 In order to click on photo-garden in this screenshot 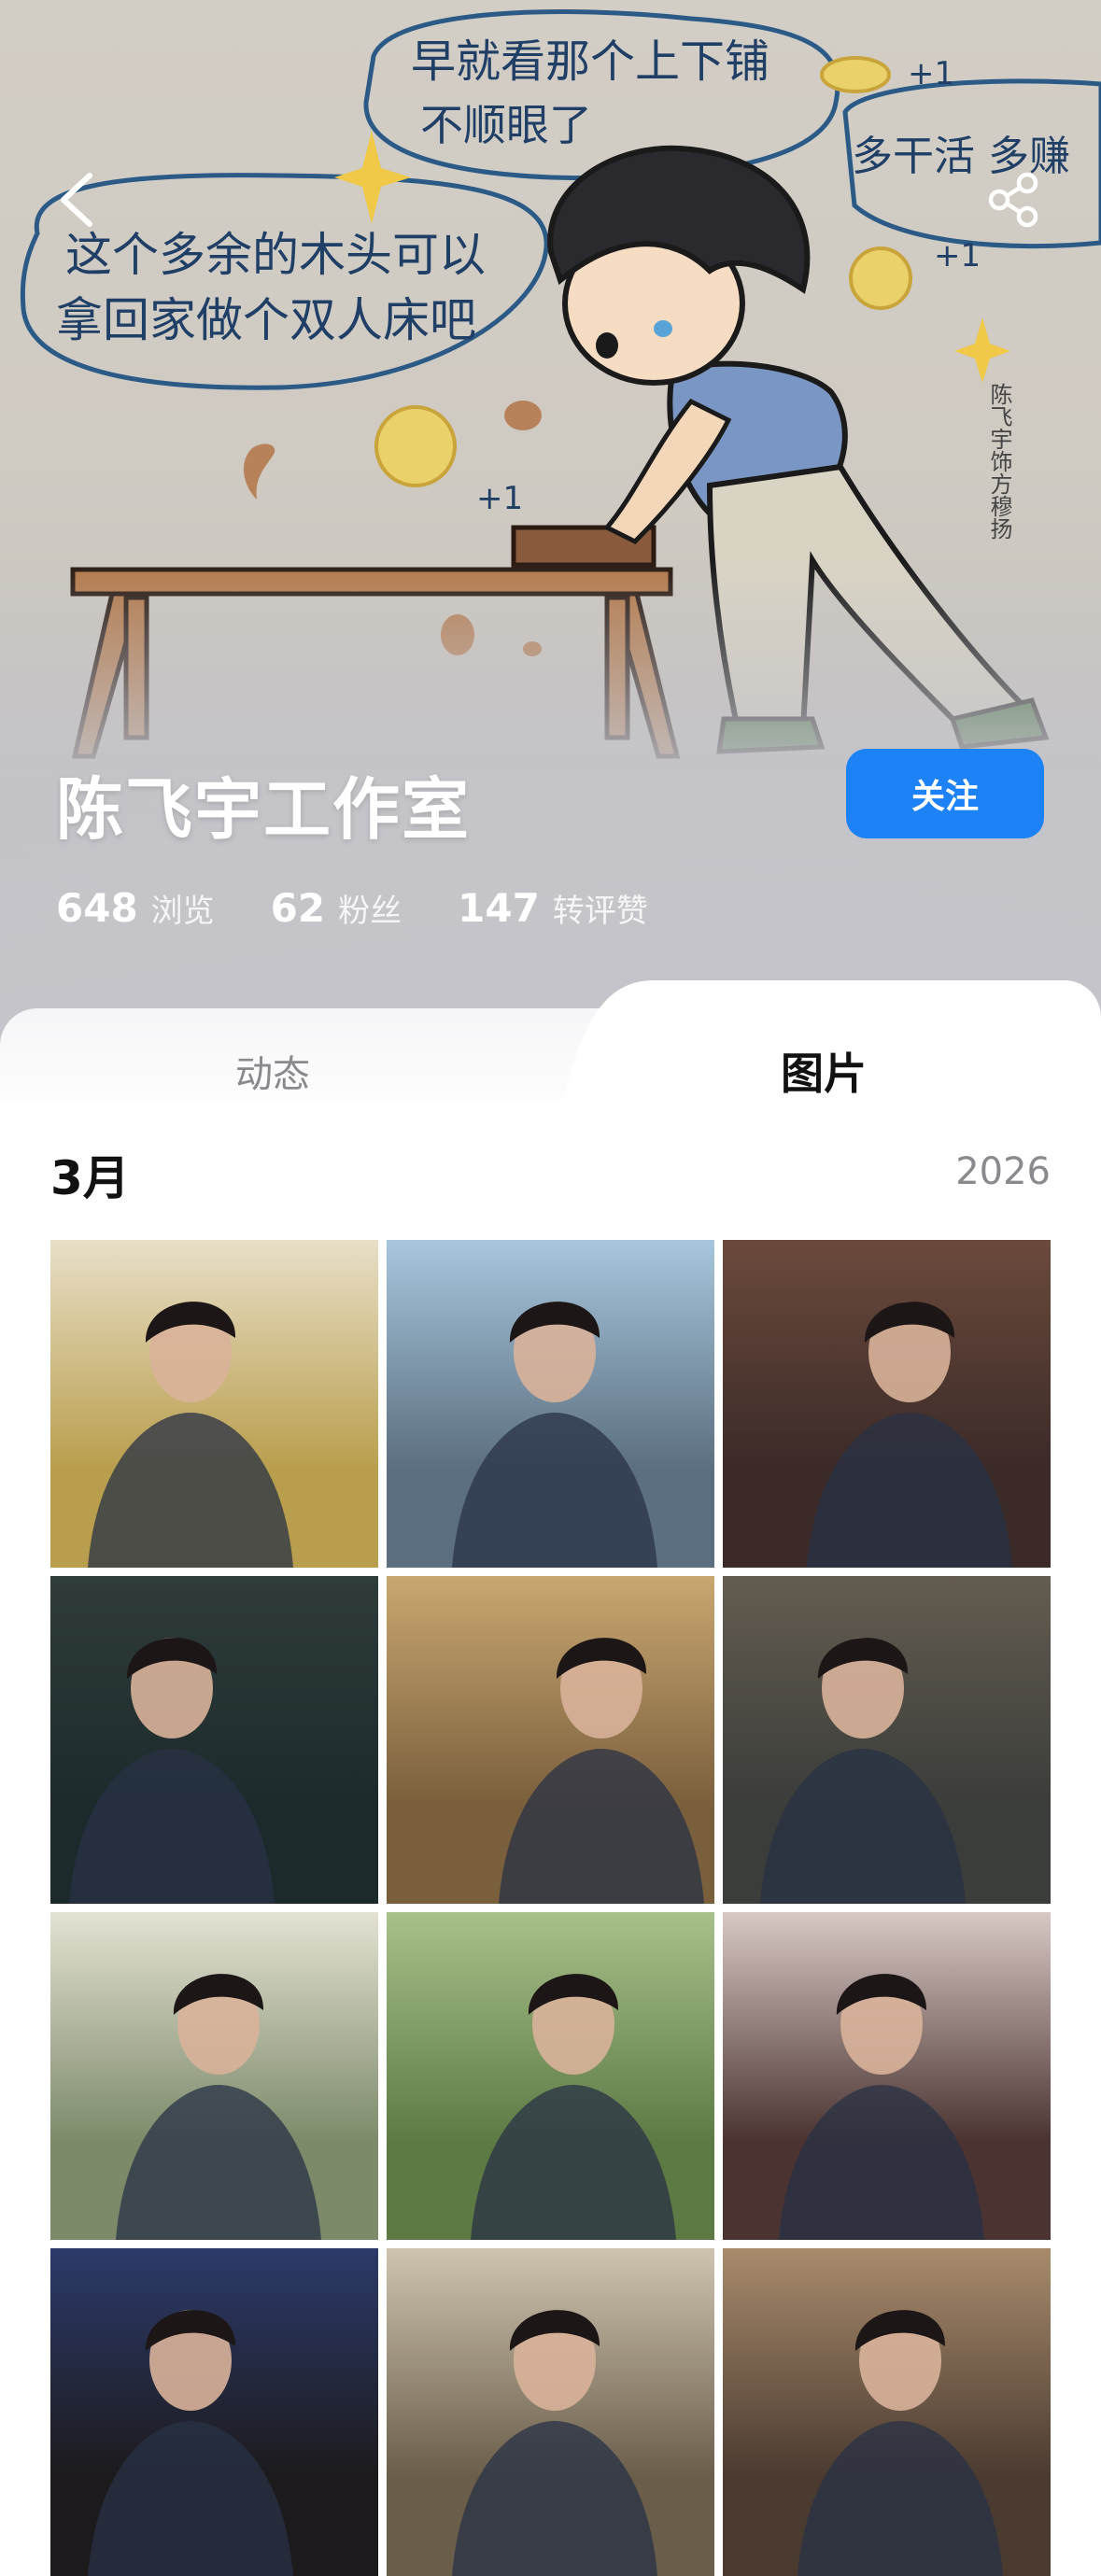, I will do `click(550, 2076)`.